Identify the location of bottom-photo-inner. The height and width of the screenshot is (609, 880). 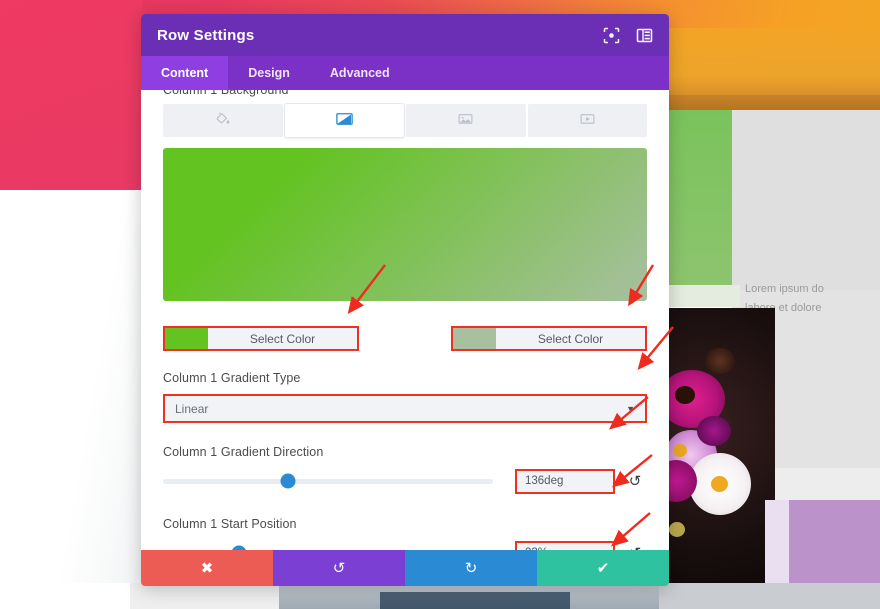
(475, 600).